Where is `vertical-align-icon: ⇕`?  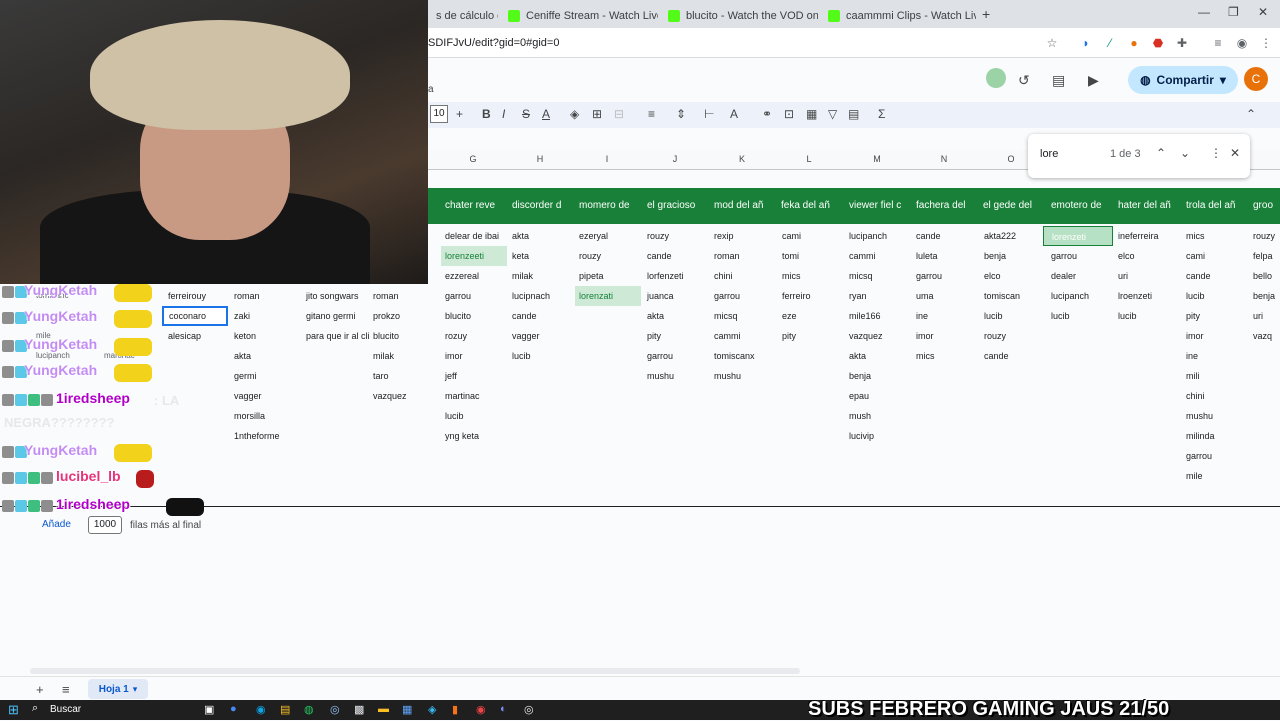
vertical-align-icon: ⇕ is located at coordinates (681, 114).